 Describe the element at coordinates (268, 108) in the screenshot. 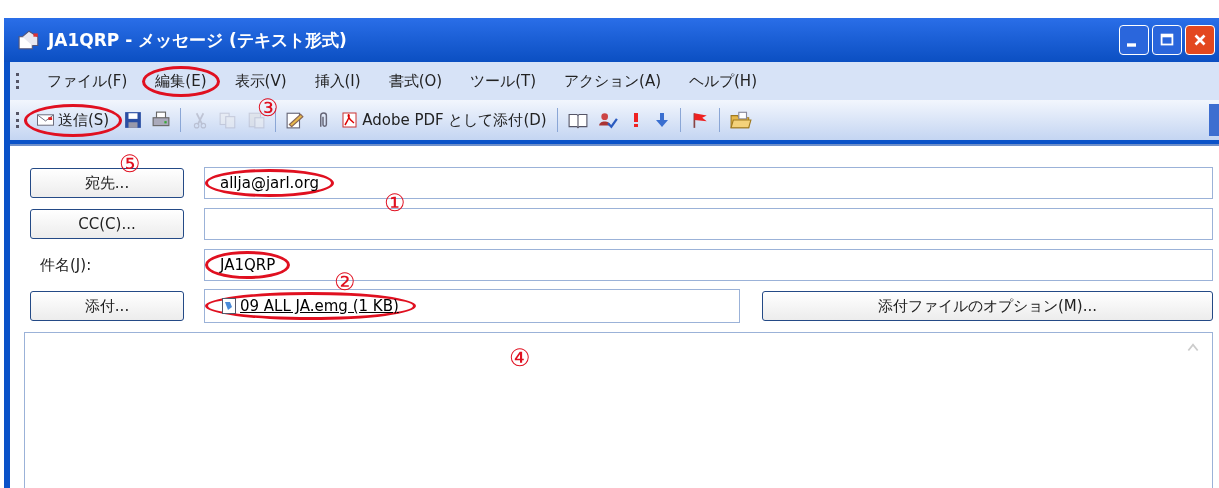

I see `callout-number: ③` at that location.